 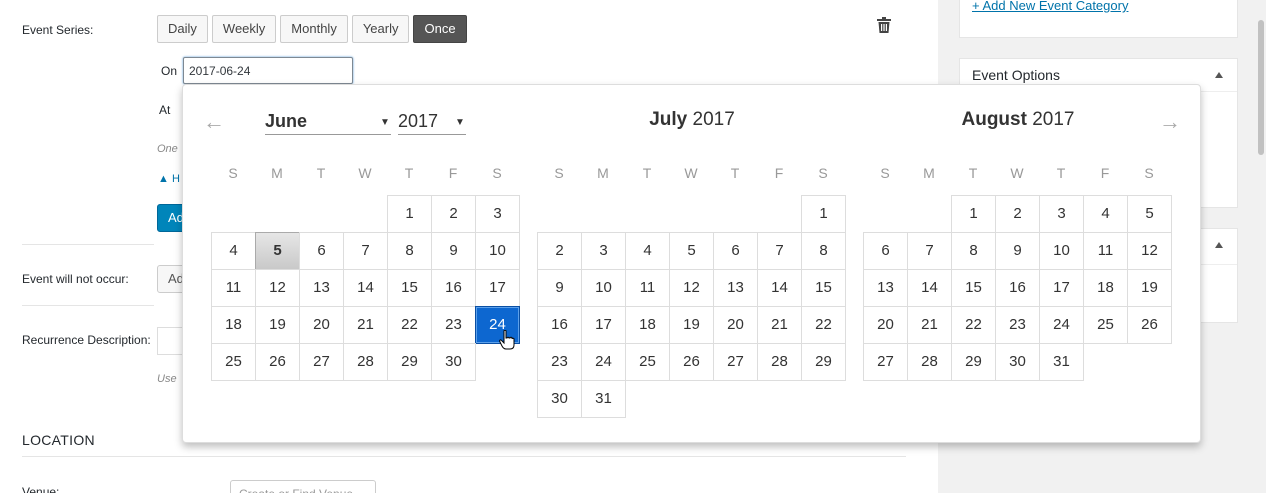 I want to click on weekly-button: Weekly, so click(x=244, y=29).